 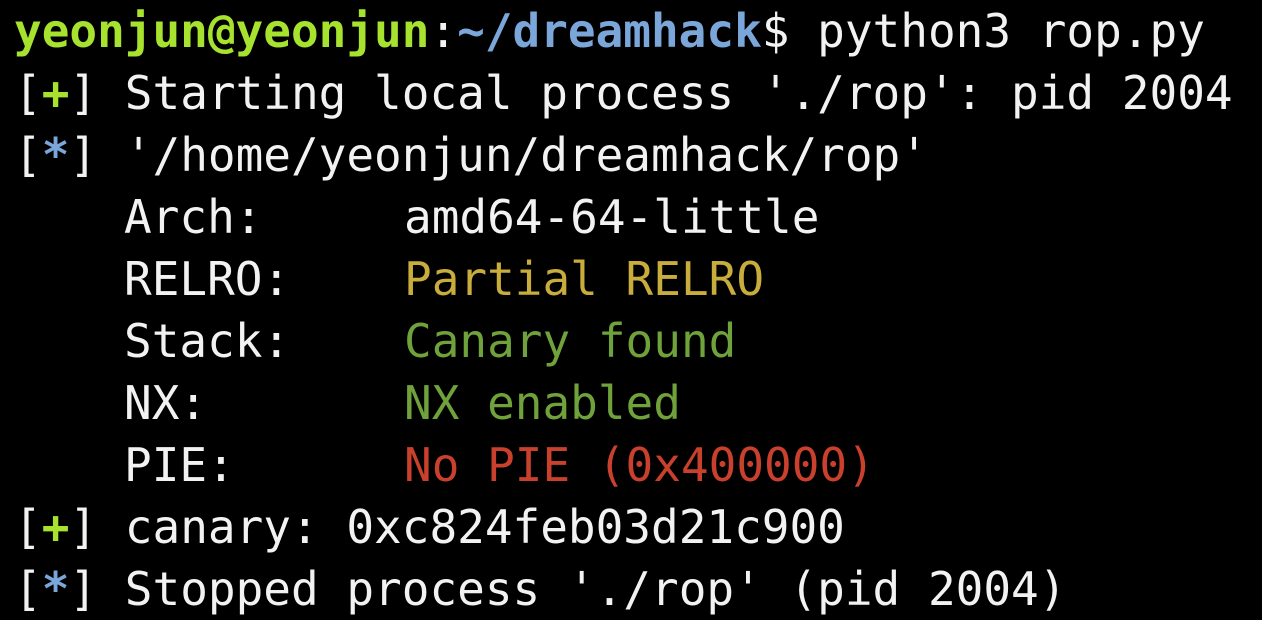 What do you see at coordinates (166, 403) in the screenshot?
I see `checksec-nx-key: NX:` at bounding box center [166, 403].